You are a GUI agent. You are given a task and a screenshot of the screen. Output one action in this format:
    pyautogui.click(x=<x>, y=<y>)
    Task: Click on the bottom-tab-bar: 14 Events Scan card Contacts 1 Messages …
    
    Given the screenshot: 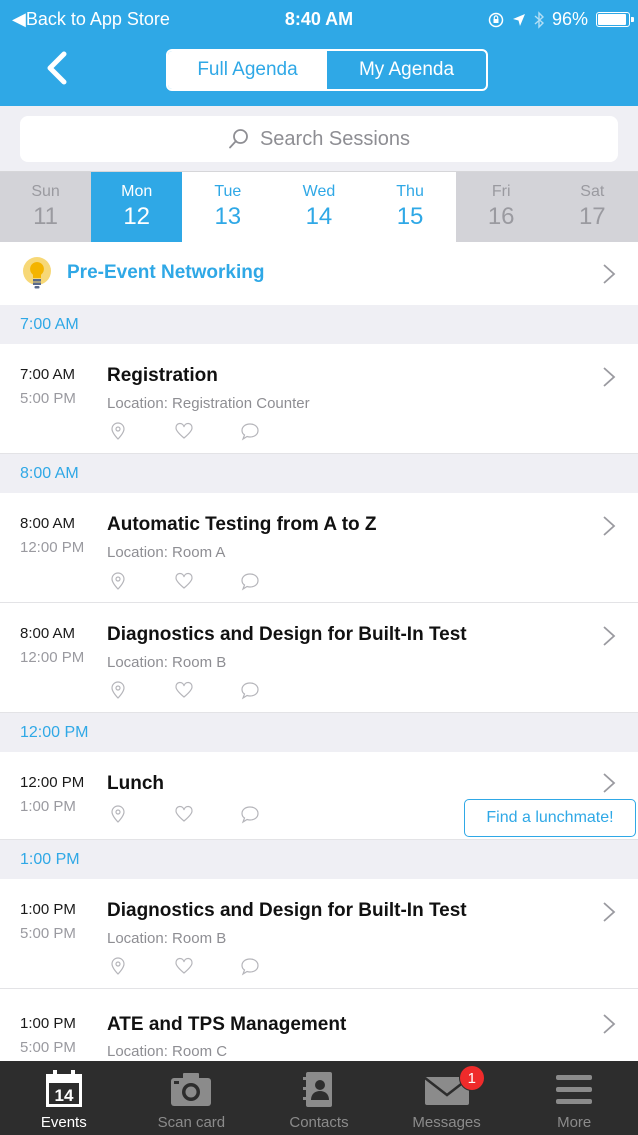 What is the action you would take?
    pyautogui.click(x=319, y=1098)
    